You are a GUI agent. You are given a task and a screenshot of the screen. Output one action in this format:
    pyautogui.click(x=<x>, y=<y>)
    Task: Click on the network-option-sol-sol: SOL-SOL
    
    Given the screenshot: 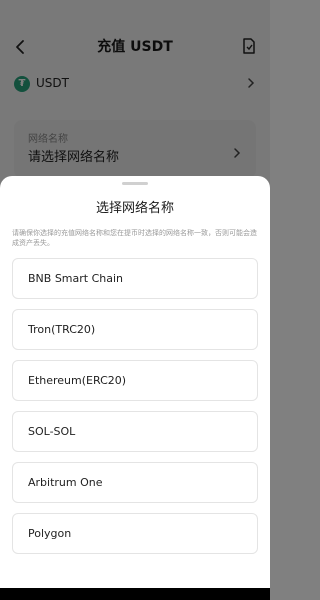 What is the action you would take?
    pyautogui.click(x=135, y=431)
    